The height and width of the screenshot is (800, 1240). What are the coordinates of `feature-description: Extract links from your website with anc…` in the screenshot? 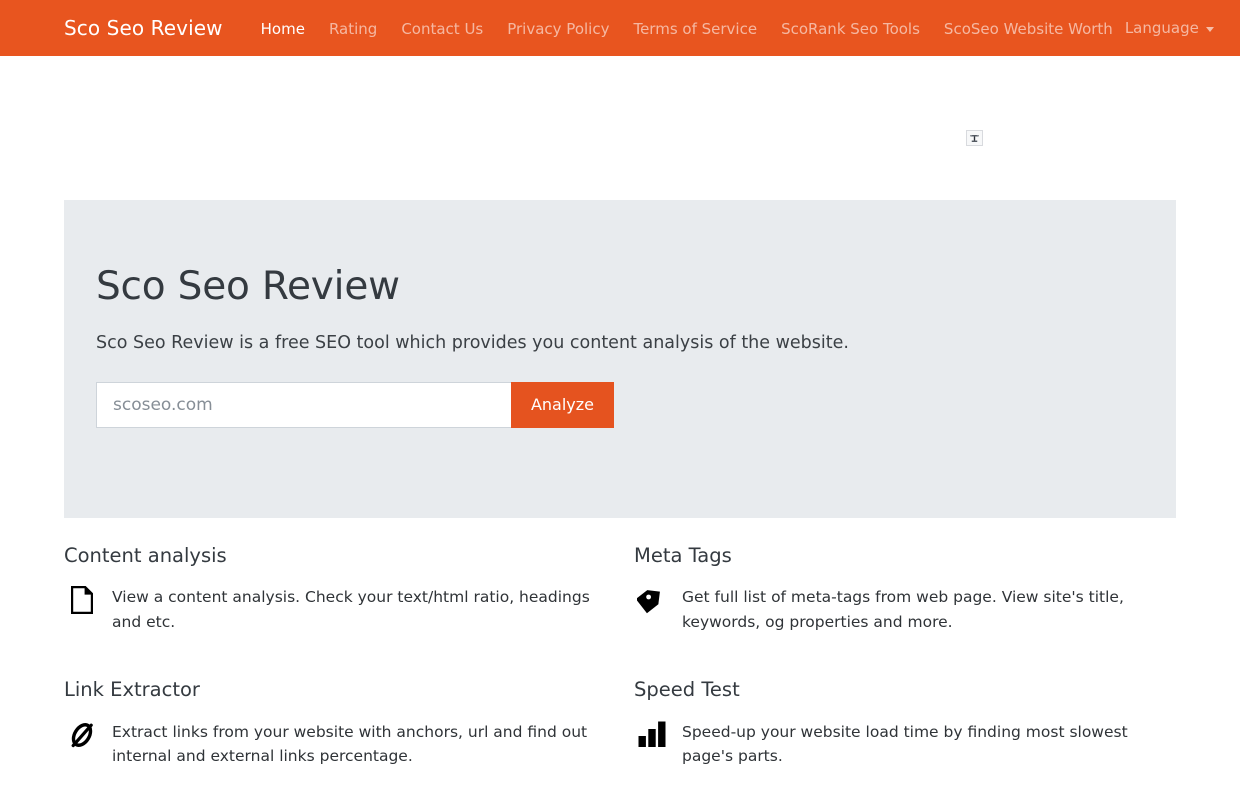 It's located at (350, 744).